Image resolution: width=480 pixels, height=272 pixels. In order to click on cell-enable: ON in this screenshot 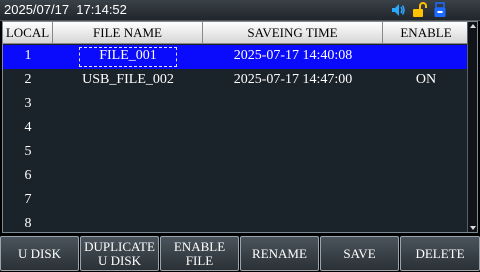, I will do `click(426, 79)`.